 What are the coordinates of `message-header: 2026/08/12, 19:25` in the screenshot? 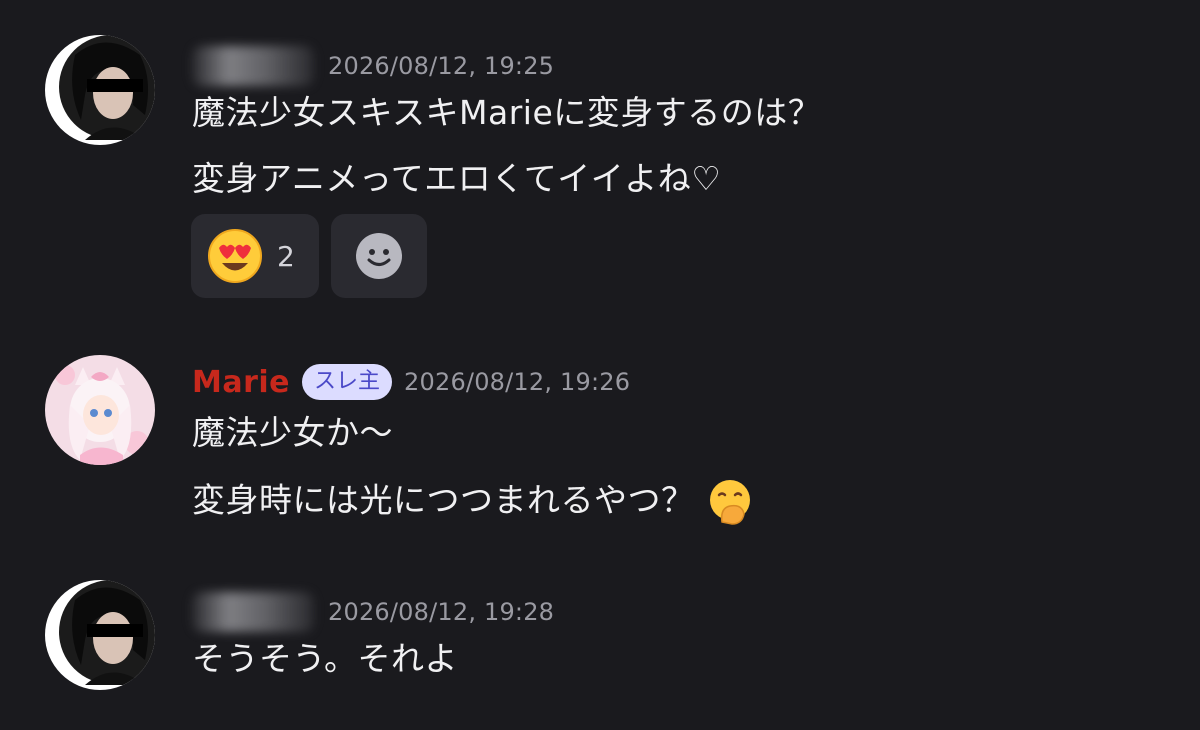 It's located at (373, 66).